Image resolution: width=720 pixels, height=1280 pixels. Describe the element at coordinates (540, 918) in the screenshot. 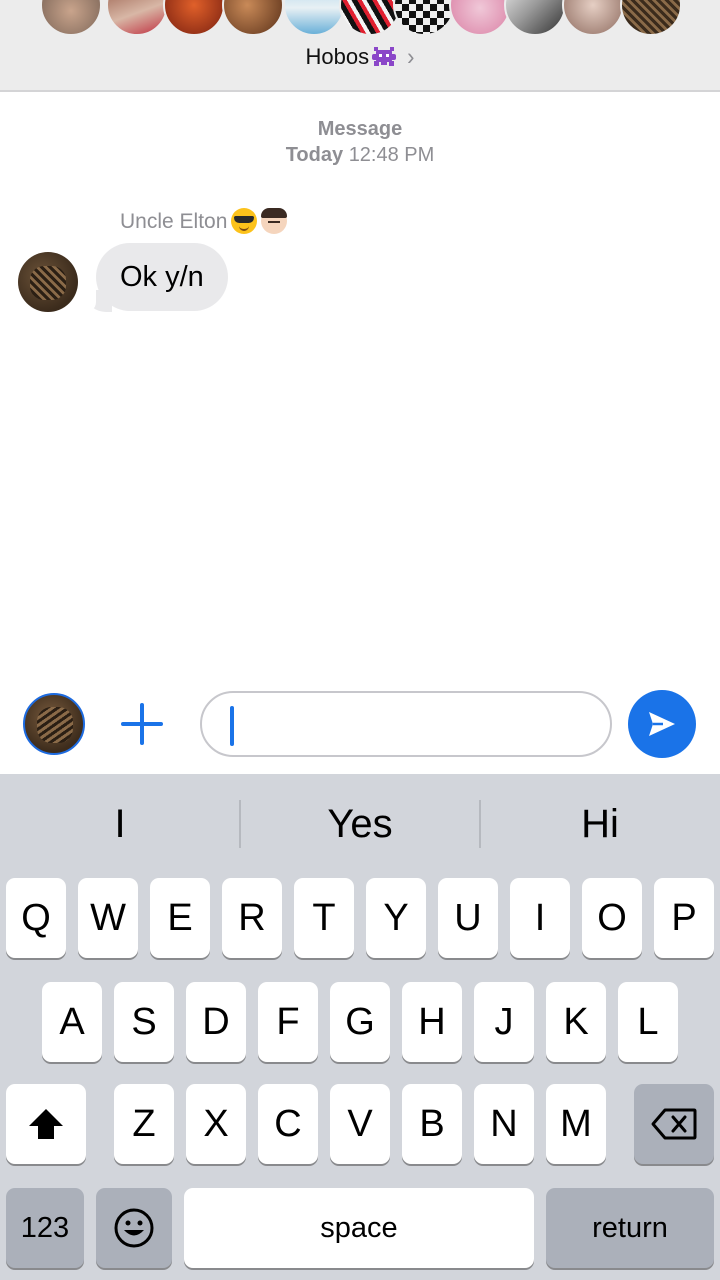

I see `key-i: I` at that location.